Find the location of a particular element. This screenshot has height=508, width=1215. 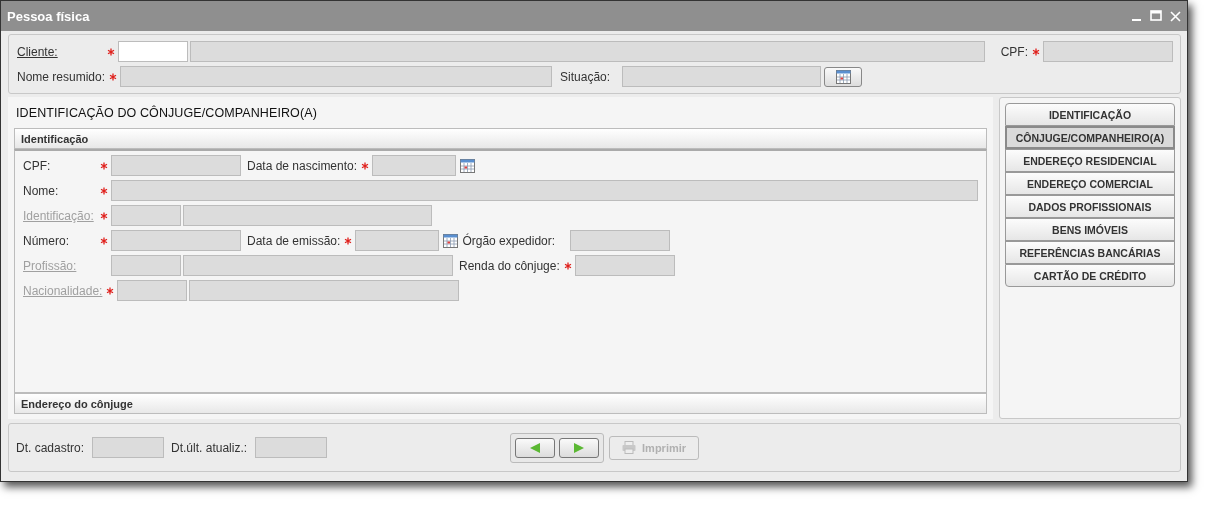

nav-button: ENDEREÇO RESIDENCIAL is located at coordinates (1090, 160).